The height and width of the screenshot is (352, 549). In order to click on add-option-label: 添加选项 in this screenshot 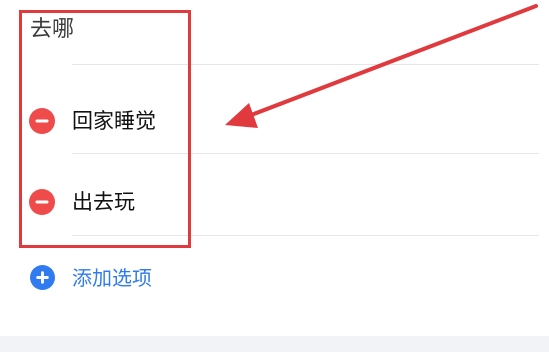, I will do `click(112, 278)`.